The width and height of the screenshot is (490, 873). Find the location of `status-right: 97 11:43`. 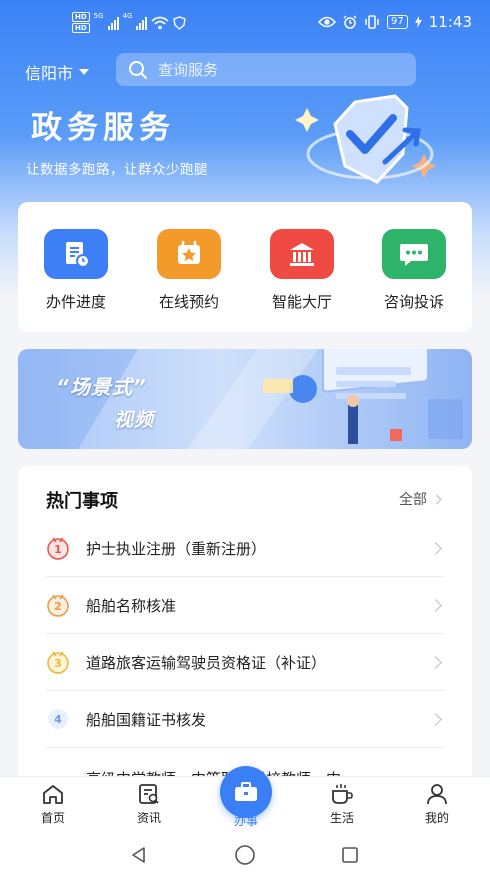

status-right: 97 11:43 is located at coordinates (395, 22).